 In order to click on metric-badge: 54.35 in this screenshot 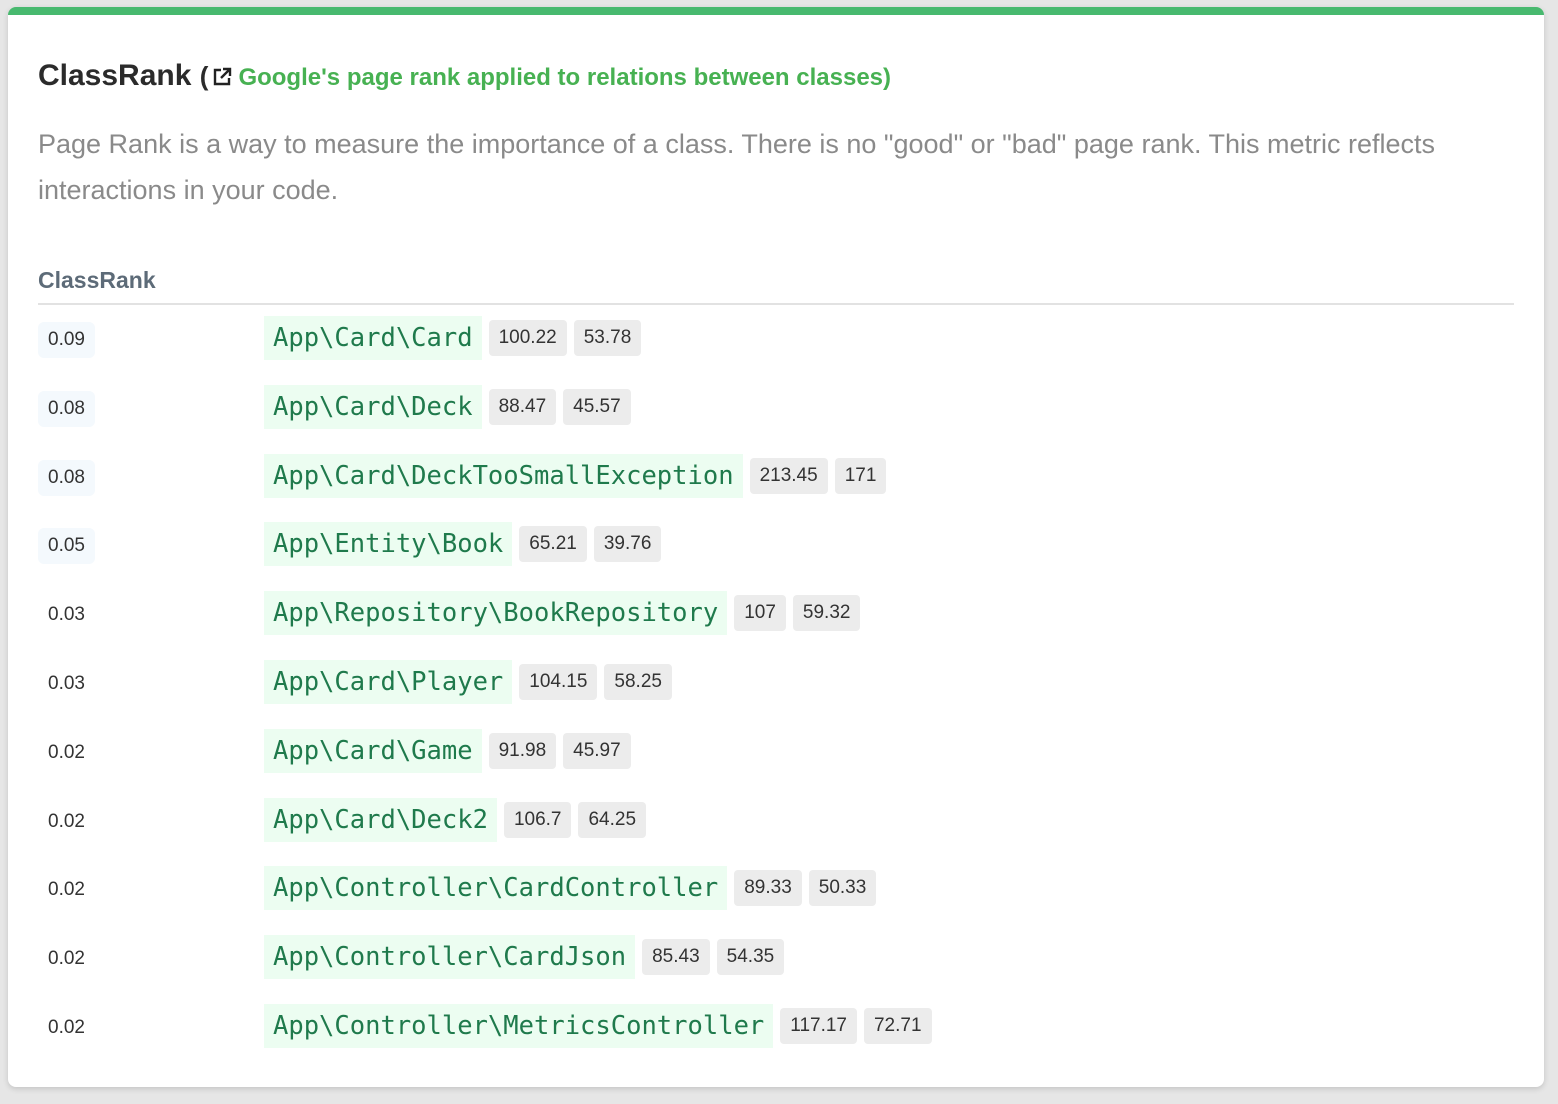, I will do `click(750, 957)`.